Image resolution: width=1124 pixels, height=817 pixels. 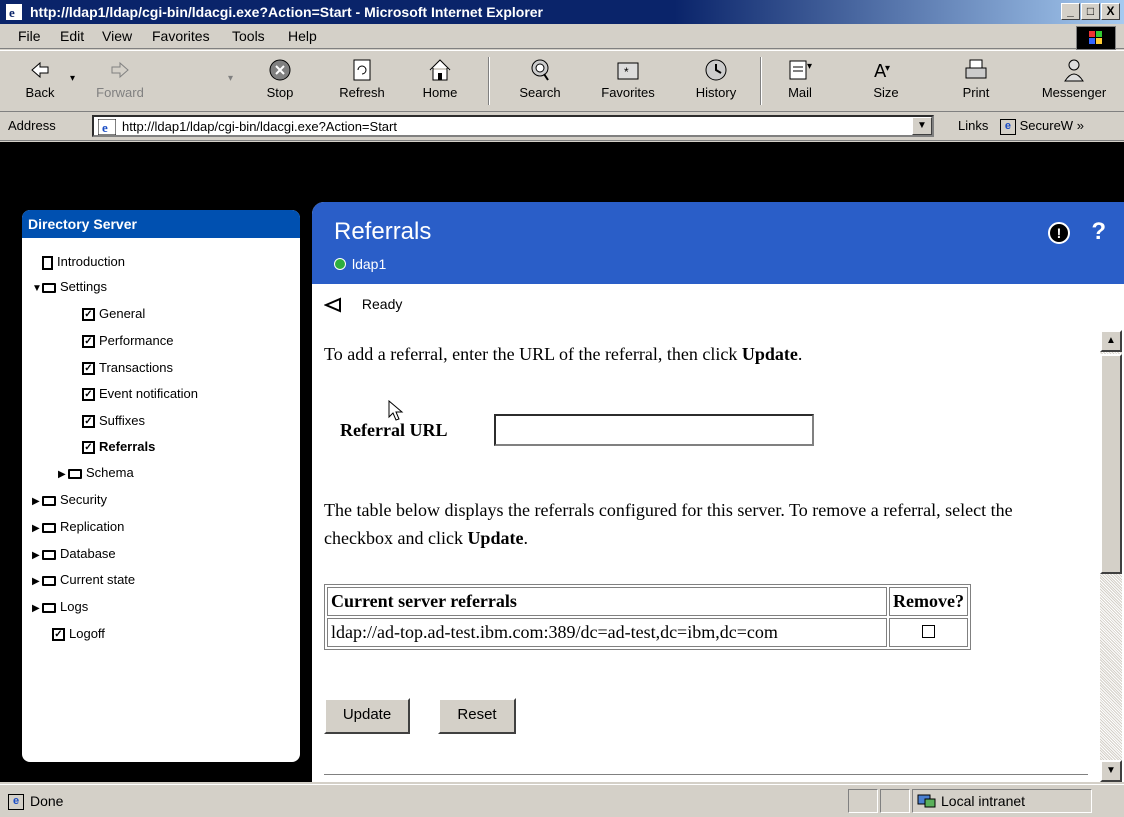 I want to click on info-icon: !, so click(x=1059, y=233).